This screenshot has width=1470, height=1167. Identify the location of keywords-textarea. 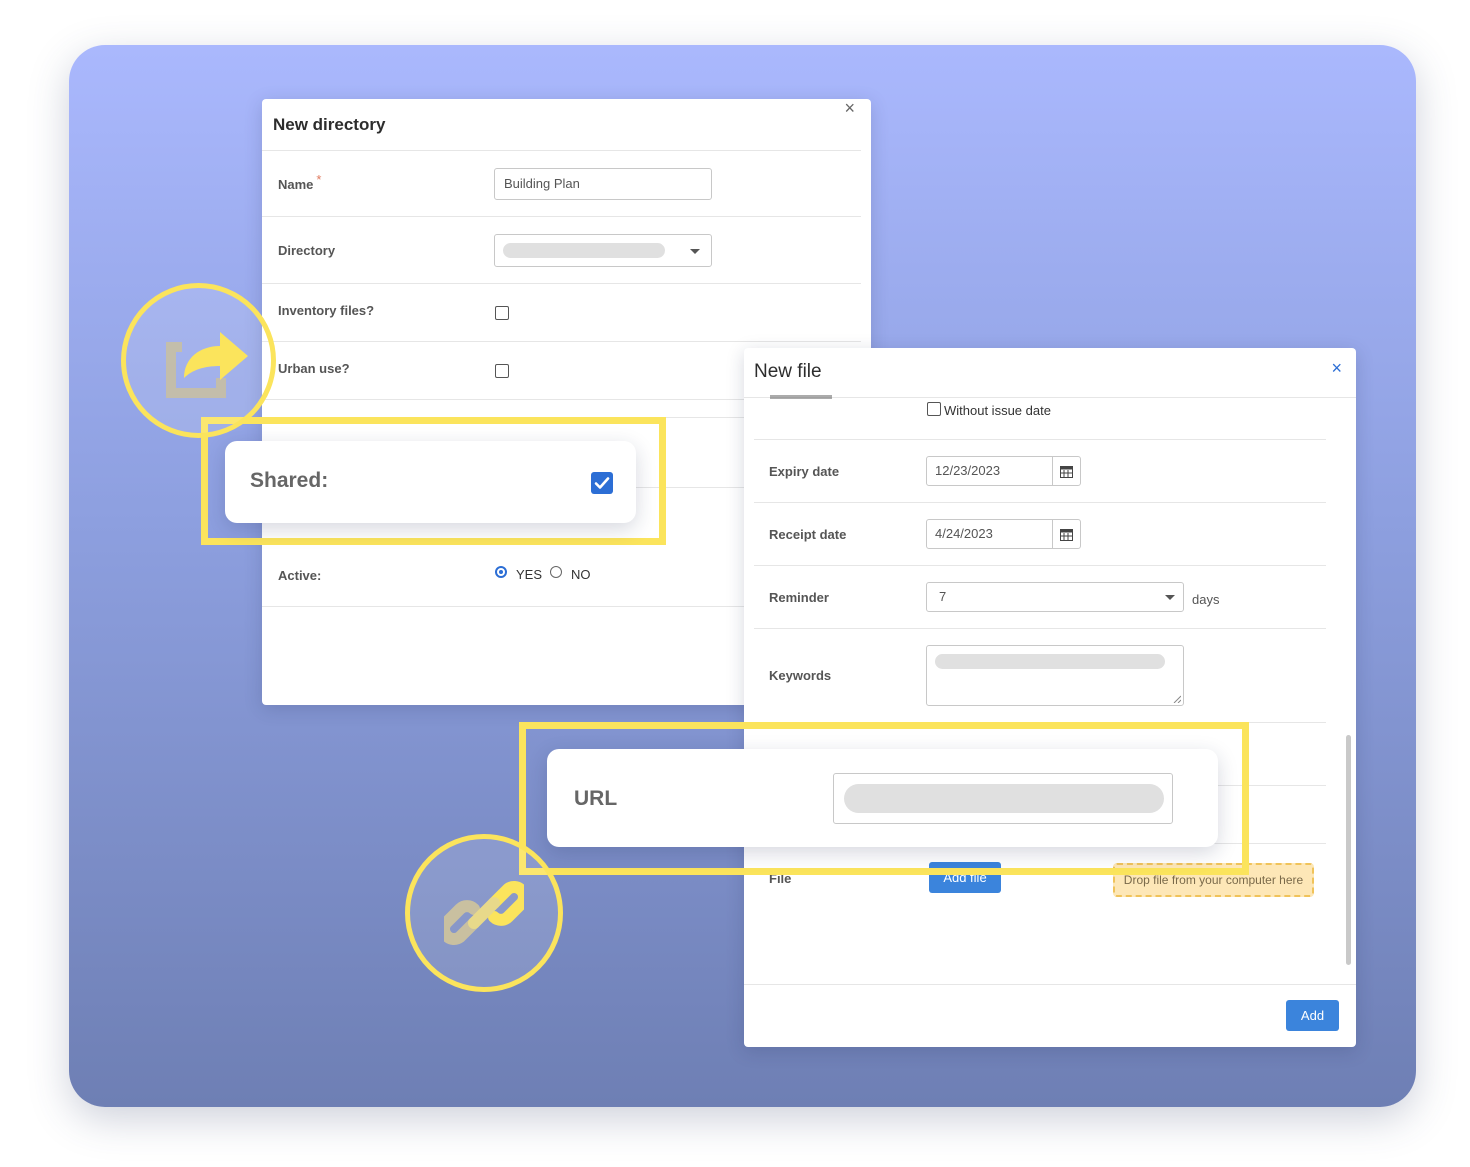
(1055, 675).